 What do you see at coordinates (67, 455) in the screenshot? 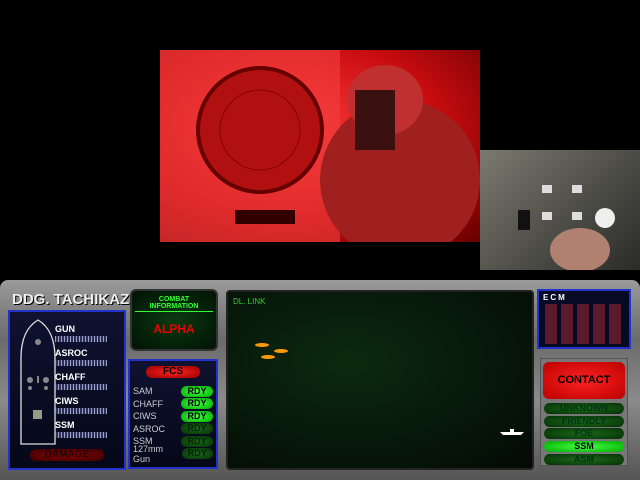
I see `damage-button: DAMAGE` at bounding box center [67, 455].